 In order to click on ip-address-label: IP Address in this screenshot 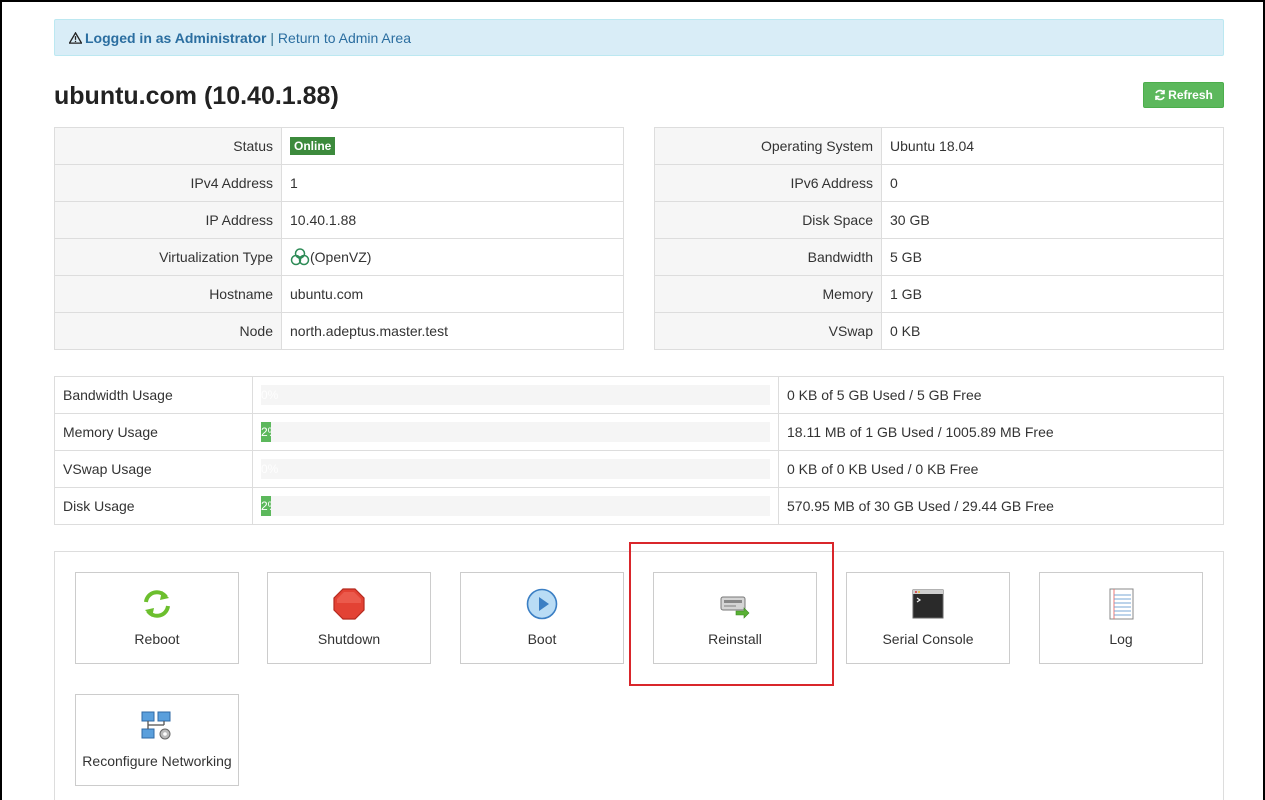, I will do `click(168, 220)`.